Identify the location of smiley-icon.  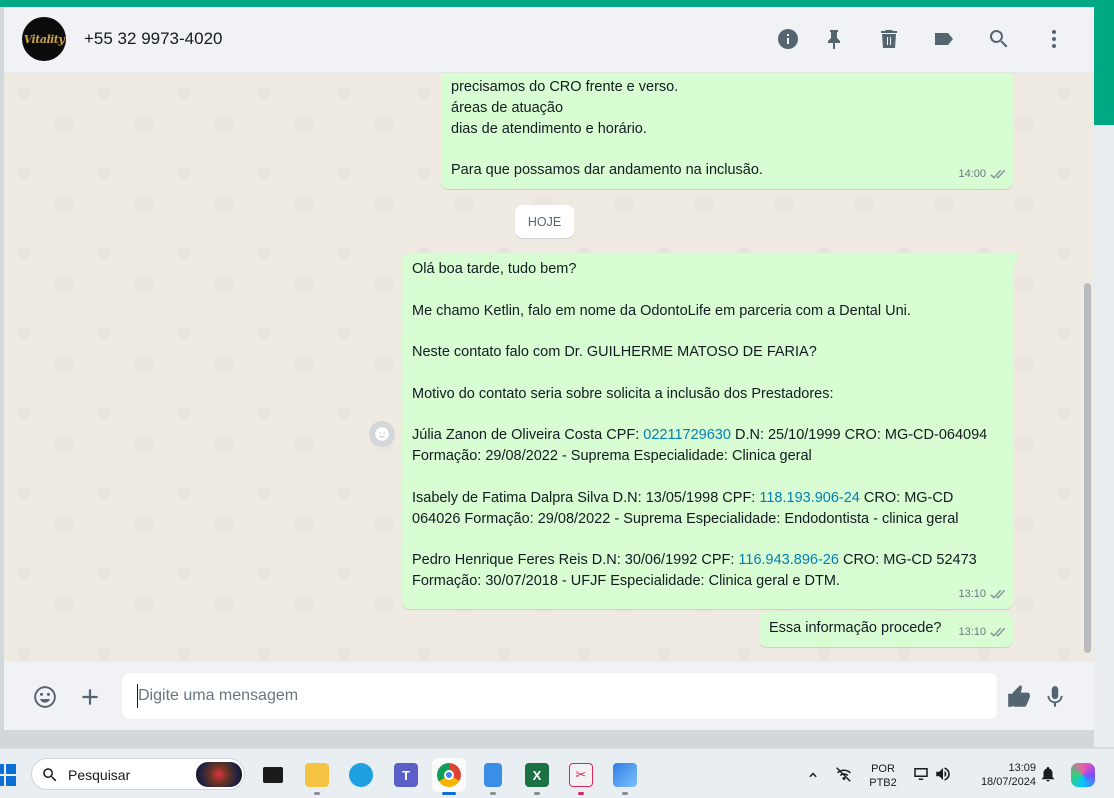
(382, 434).